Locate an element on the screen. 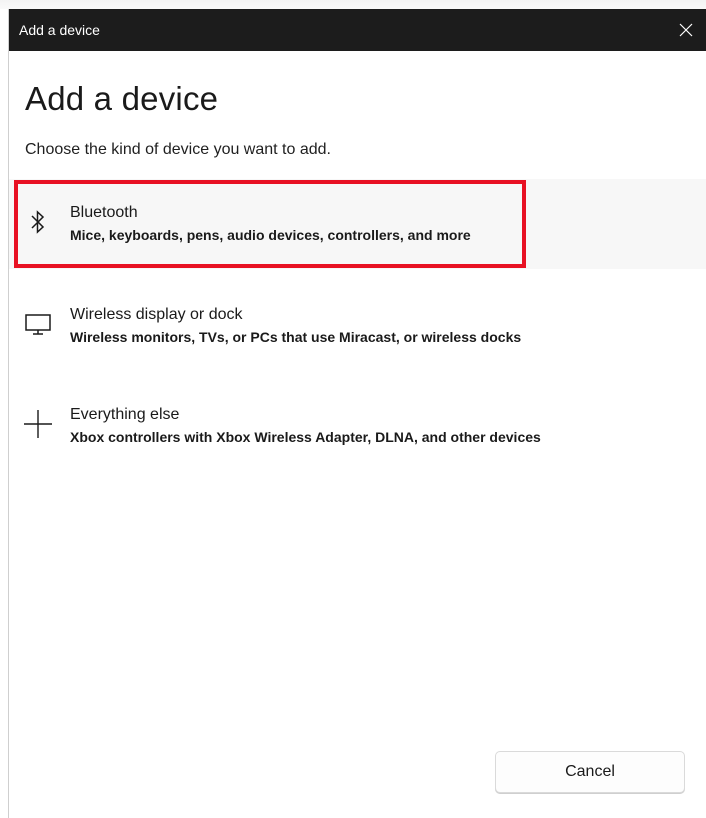 The width and height of the screenshot is (706, 818). cancel-button: Cancel is located at coordinates (590, 772).